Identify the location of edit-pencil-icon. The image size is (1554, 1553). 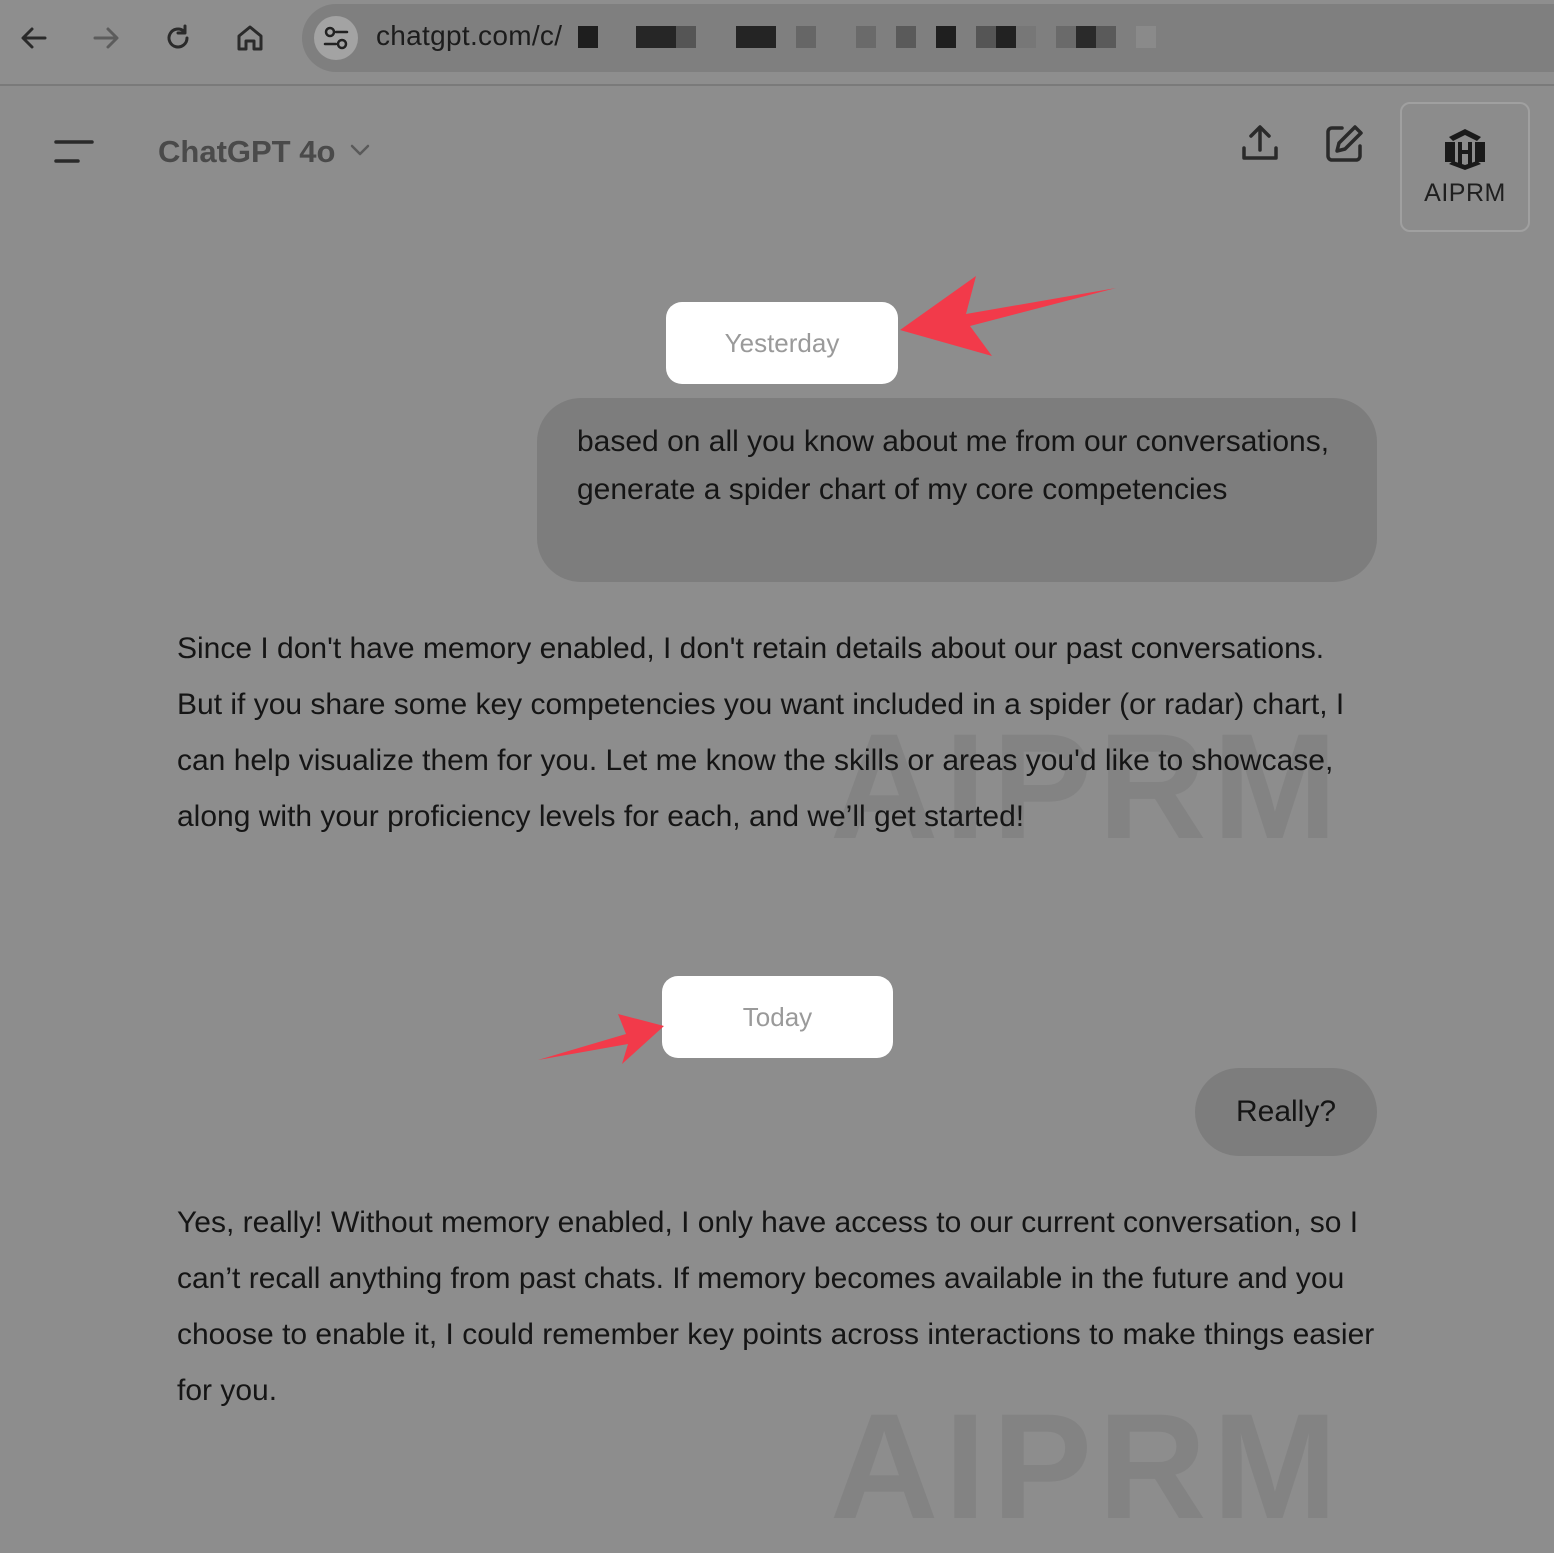
(1344, 144).